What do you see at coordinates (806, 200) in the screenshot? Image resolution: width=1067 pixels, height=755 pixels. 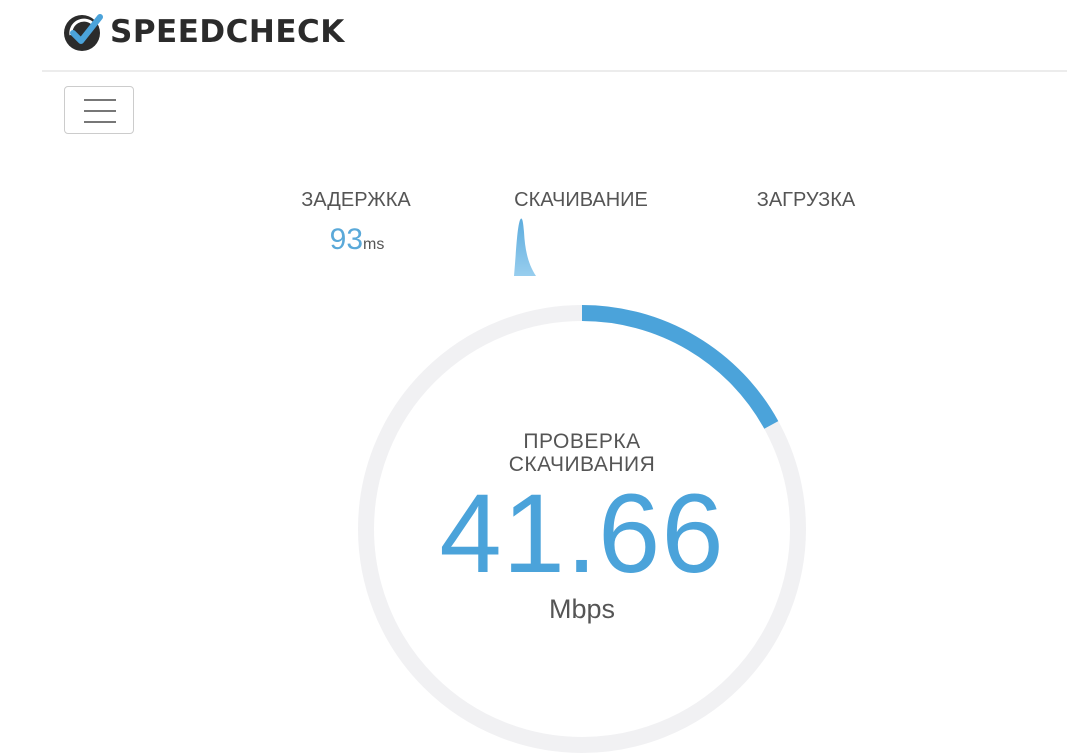 I see `upload-label: ЗАГРУЗКА` at bounding box center [806, 200].